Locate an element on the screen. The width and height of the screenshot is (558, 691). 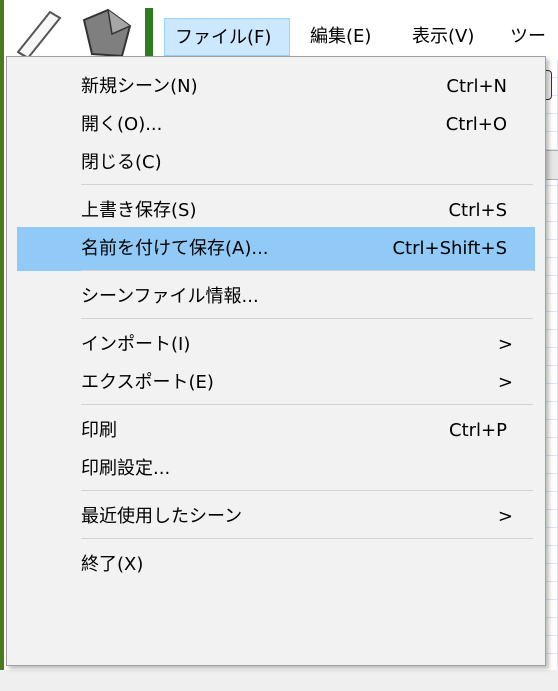
menu-item-5-0: 最近使用したシーン > is located at coordinates (276, 517).